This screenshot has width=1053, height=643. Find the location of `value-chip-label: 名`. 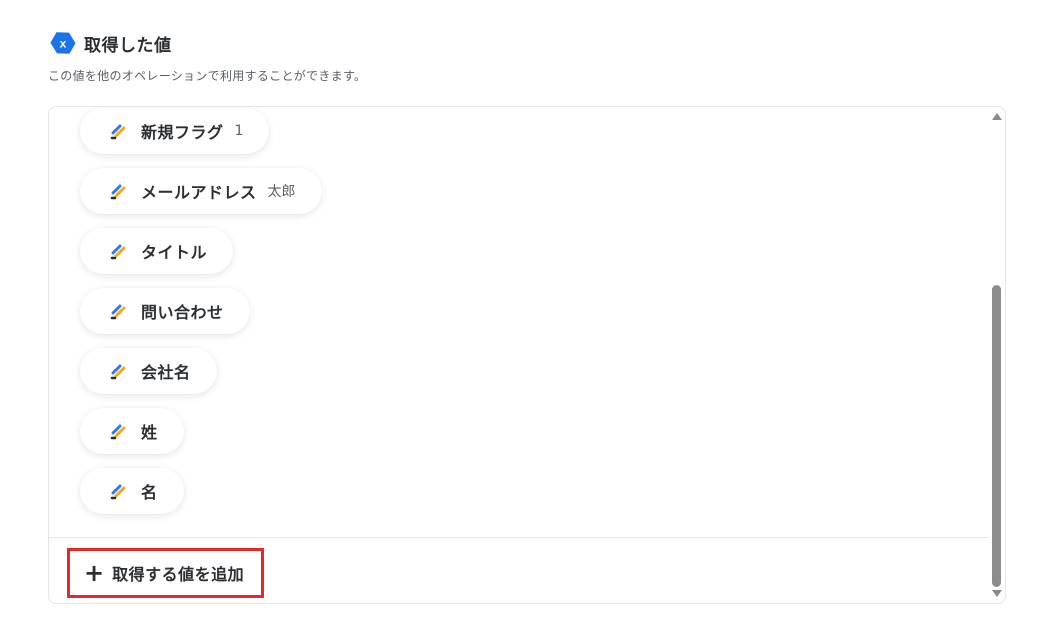

value-chip-label: 名 is located at coordinates (149, 492).